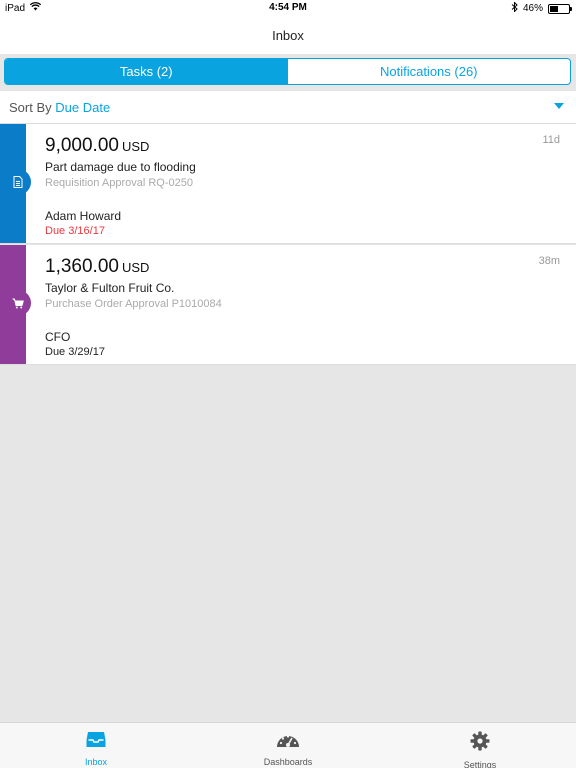 Image resolution: width=576 pixels, height=768 pixels. What do you see at coordinates (551, 140) in the screenshot?
I see `task-age: 11d` at bounding box center [551, 140].